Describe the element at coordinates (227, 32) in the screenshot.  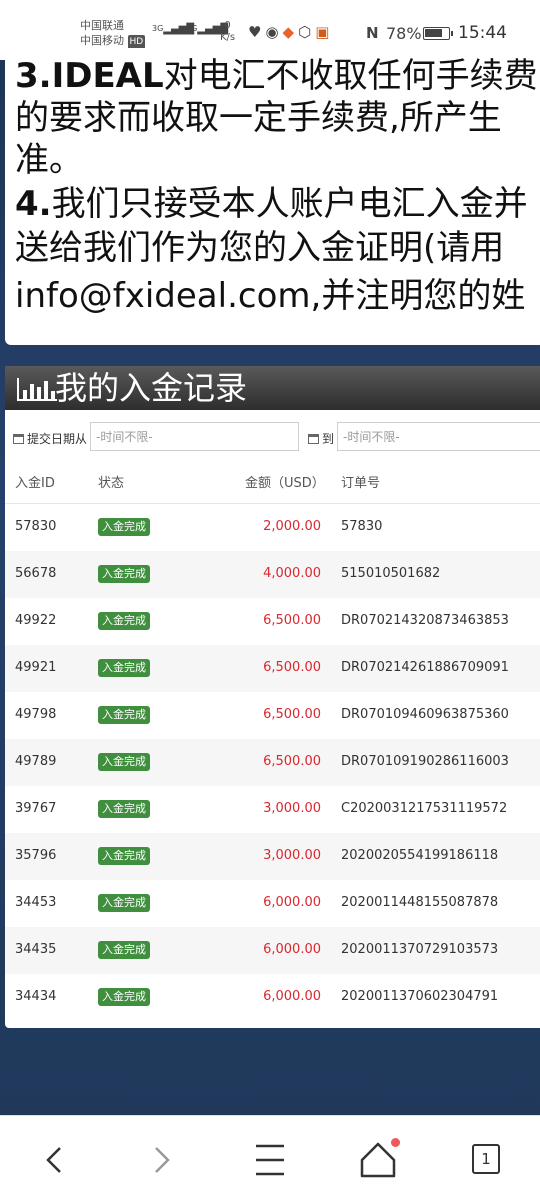
I see `network-speed: 0 K/s` at that location.